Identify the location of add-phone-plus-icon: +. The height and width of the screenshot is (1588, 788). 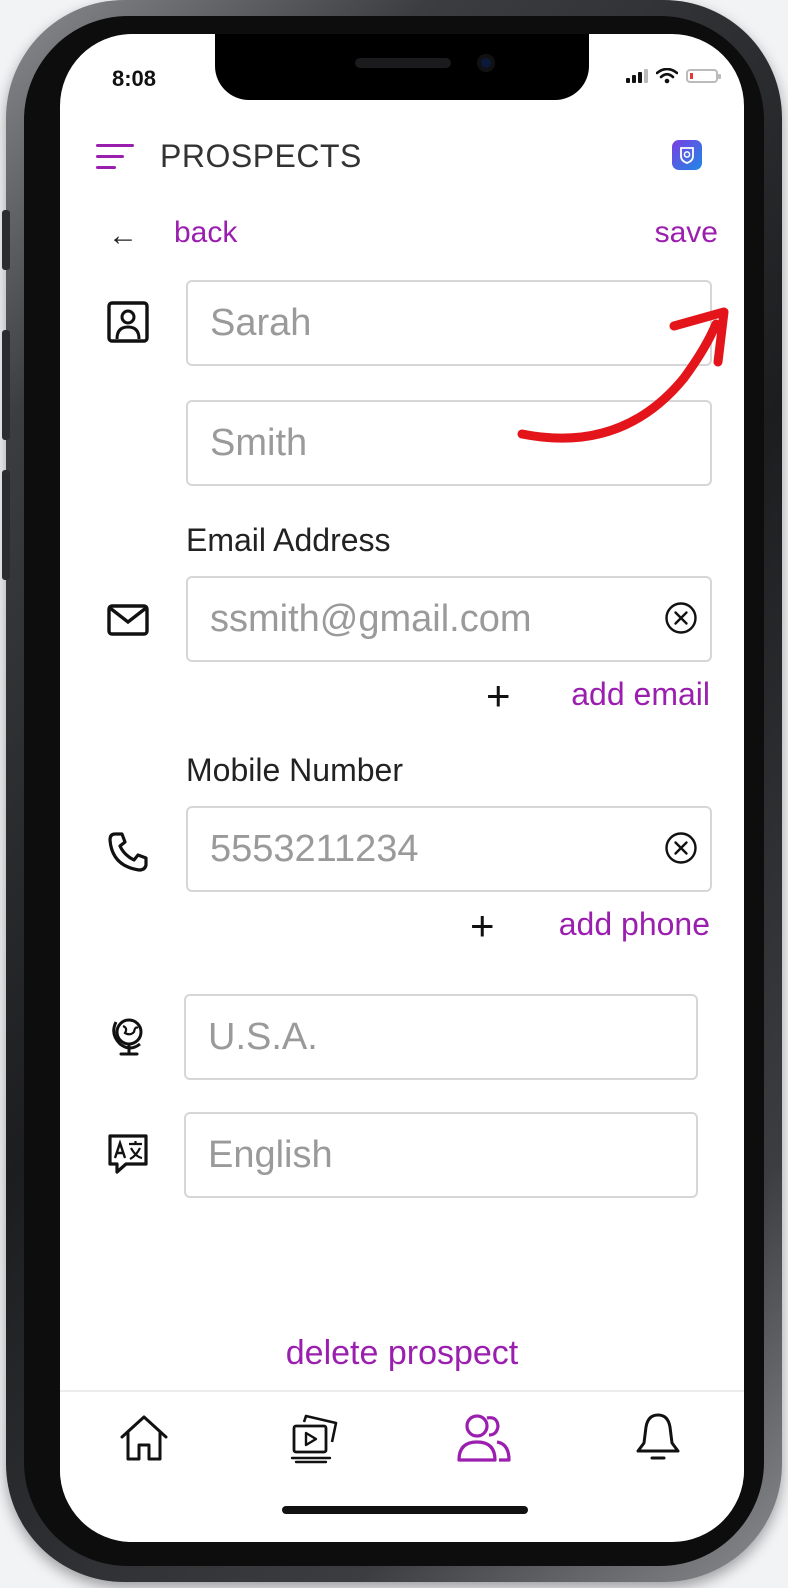
(482, 926).